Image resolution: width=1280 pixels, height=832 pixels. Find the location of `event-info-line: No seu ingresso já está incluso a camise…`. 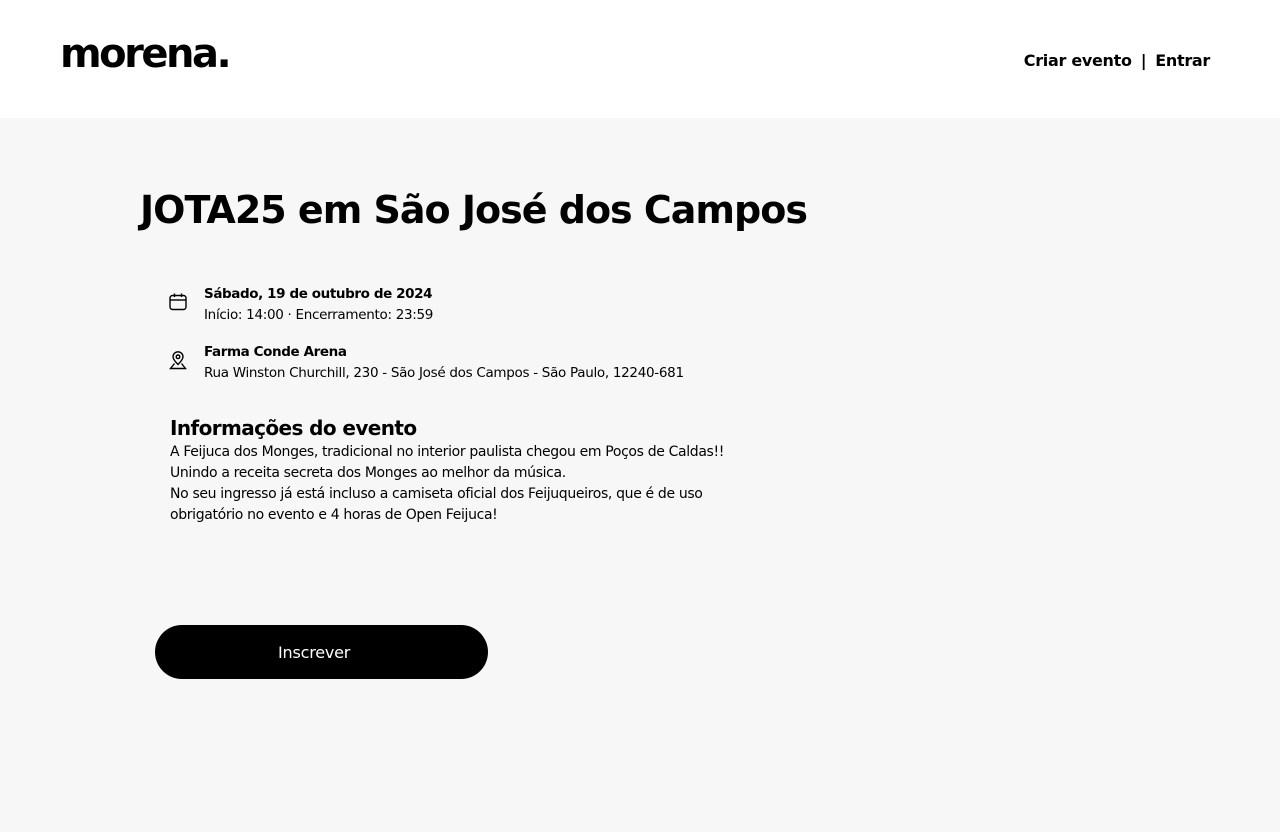

event-info-line: No seu ingresso já está incluso a camise… is located at coordinates (436, 504).